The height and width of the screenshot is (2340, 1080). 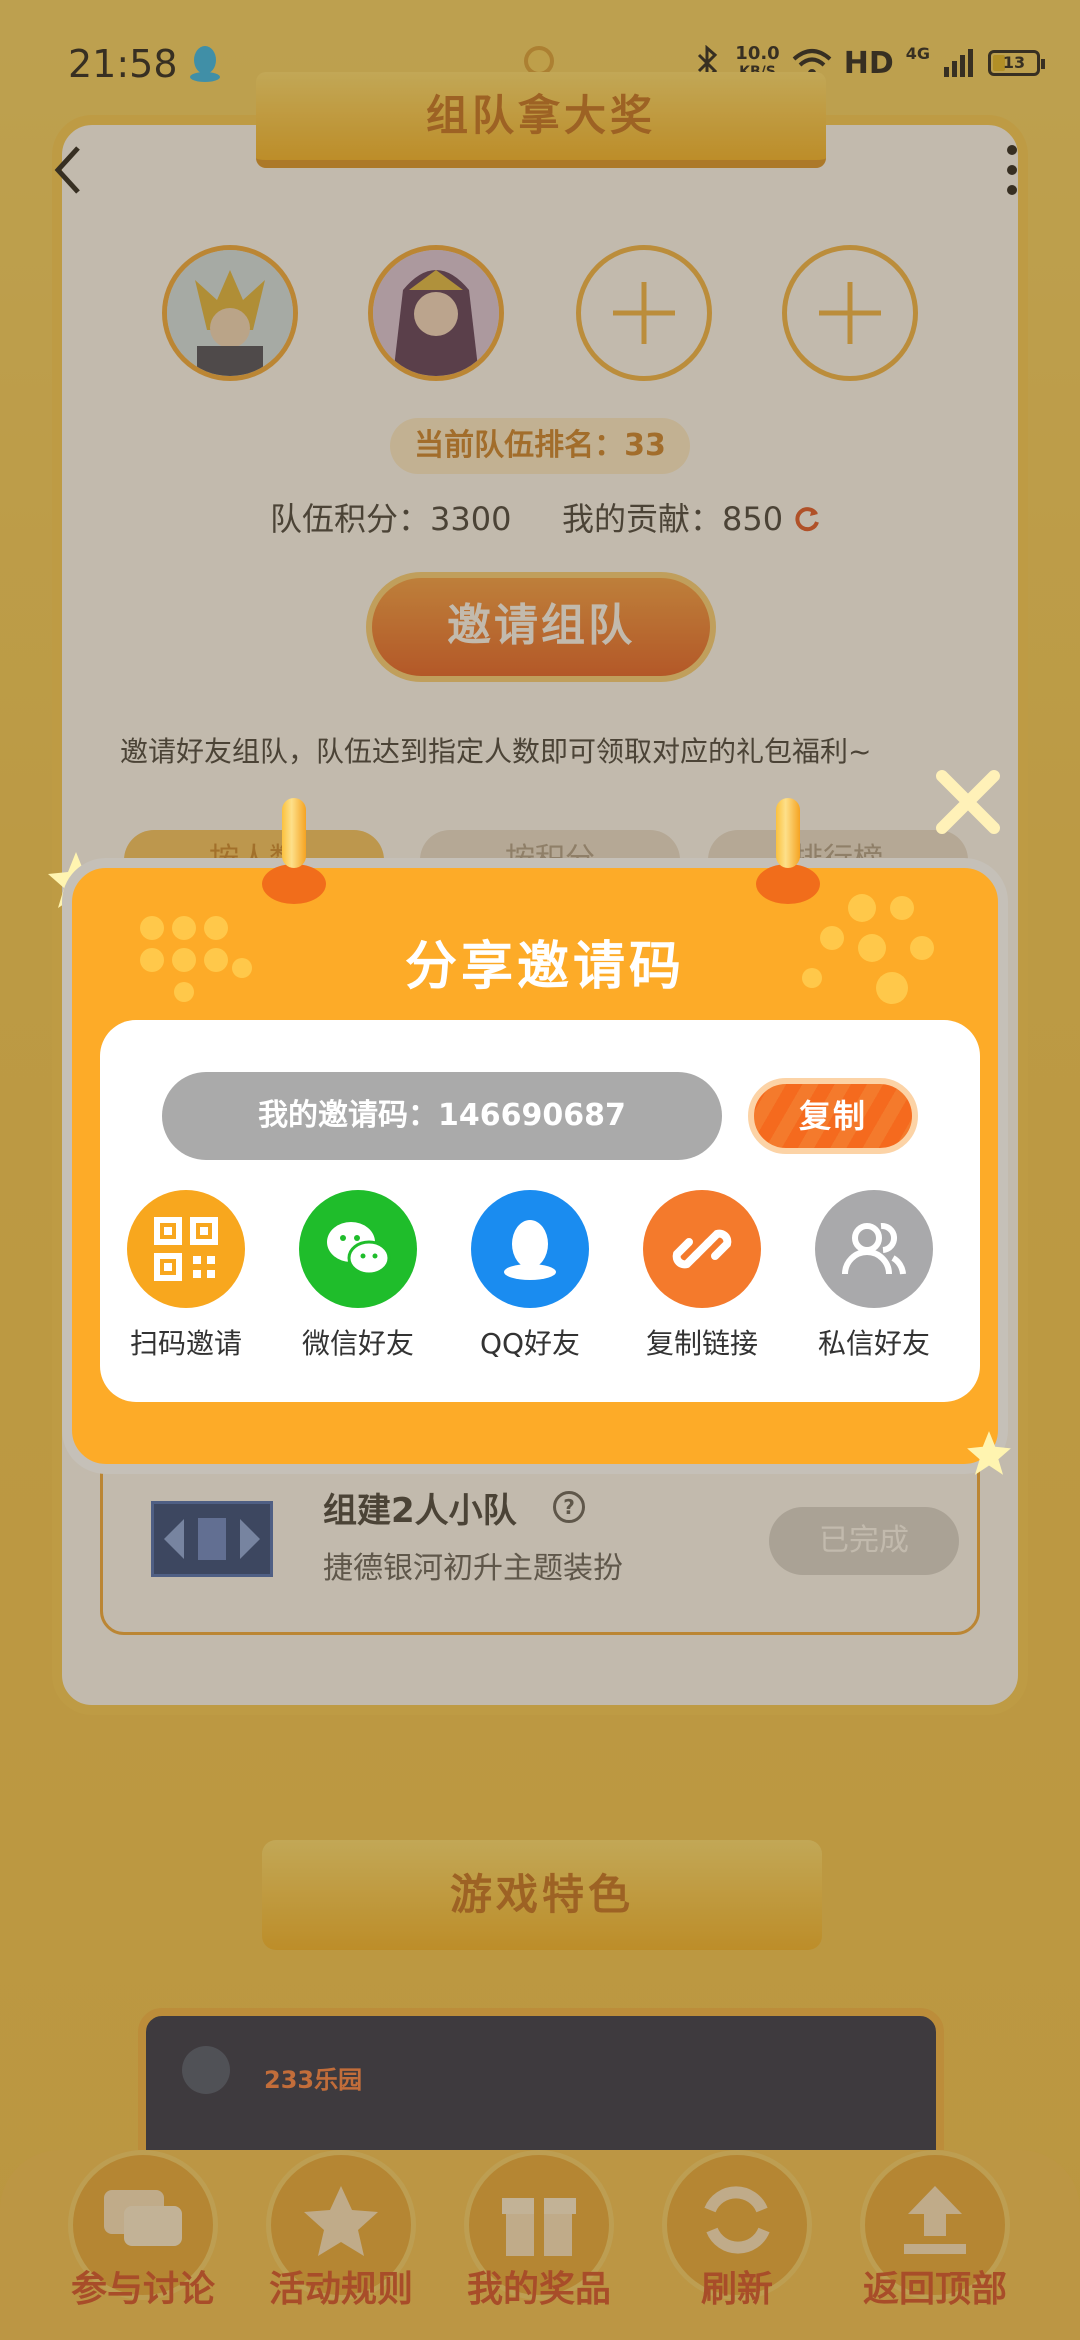 I want to click on dialog-pin-left, so click(x=294, y=853).